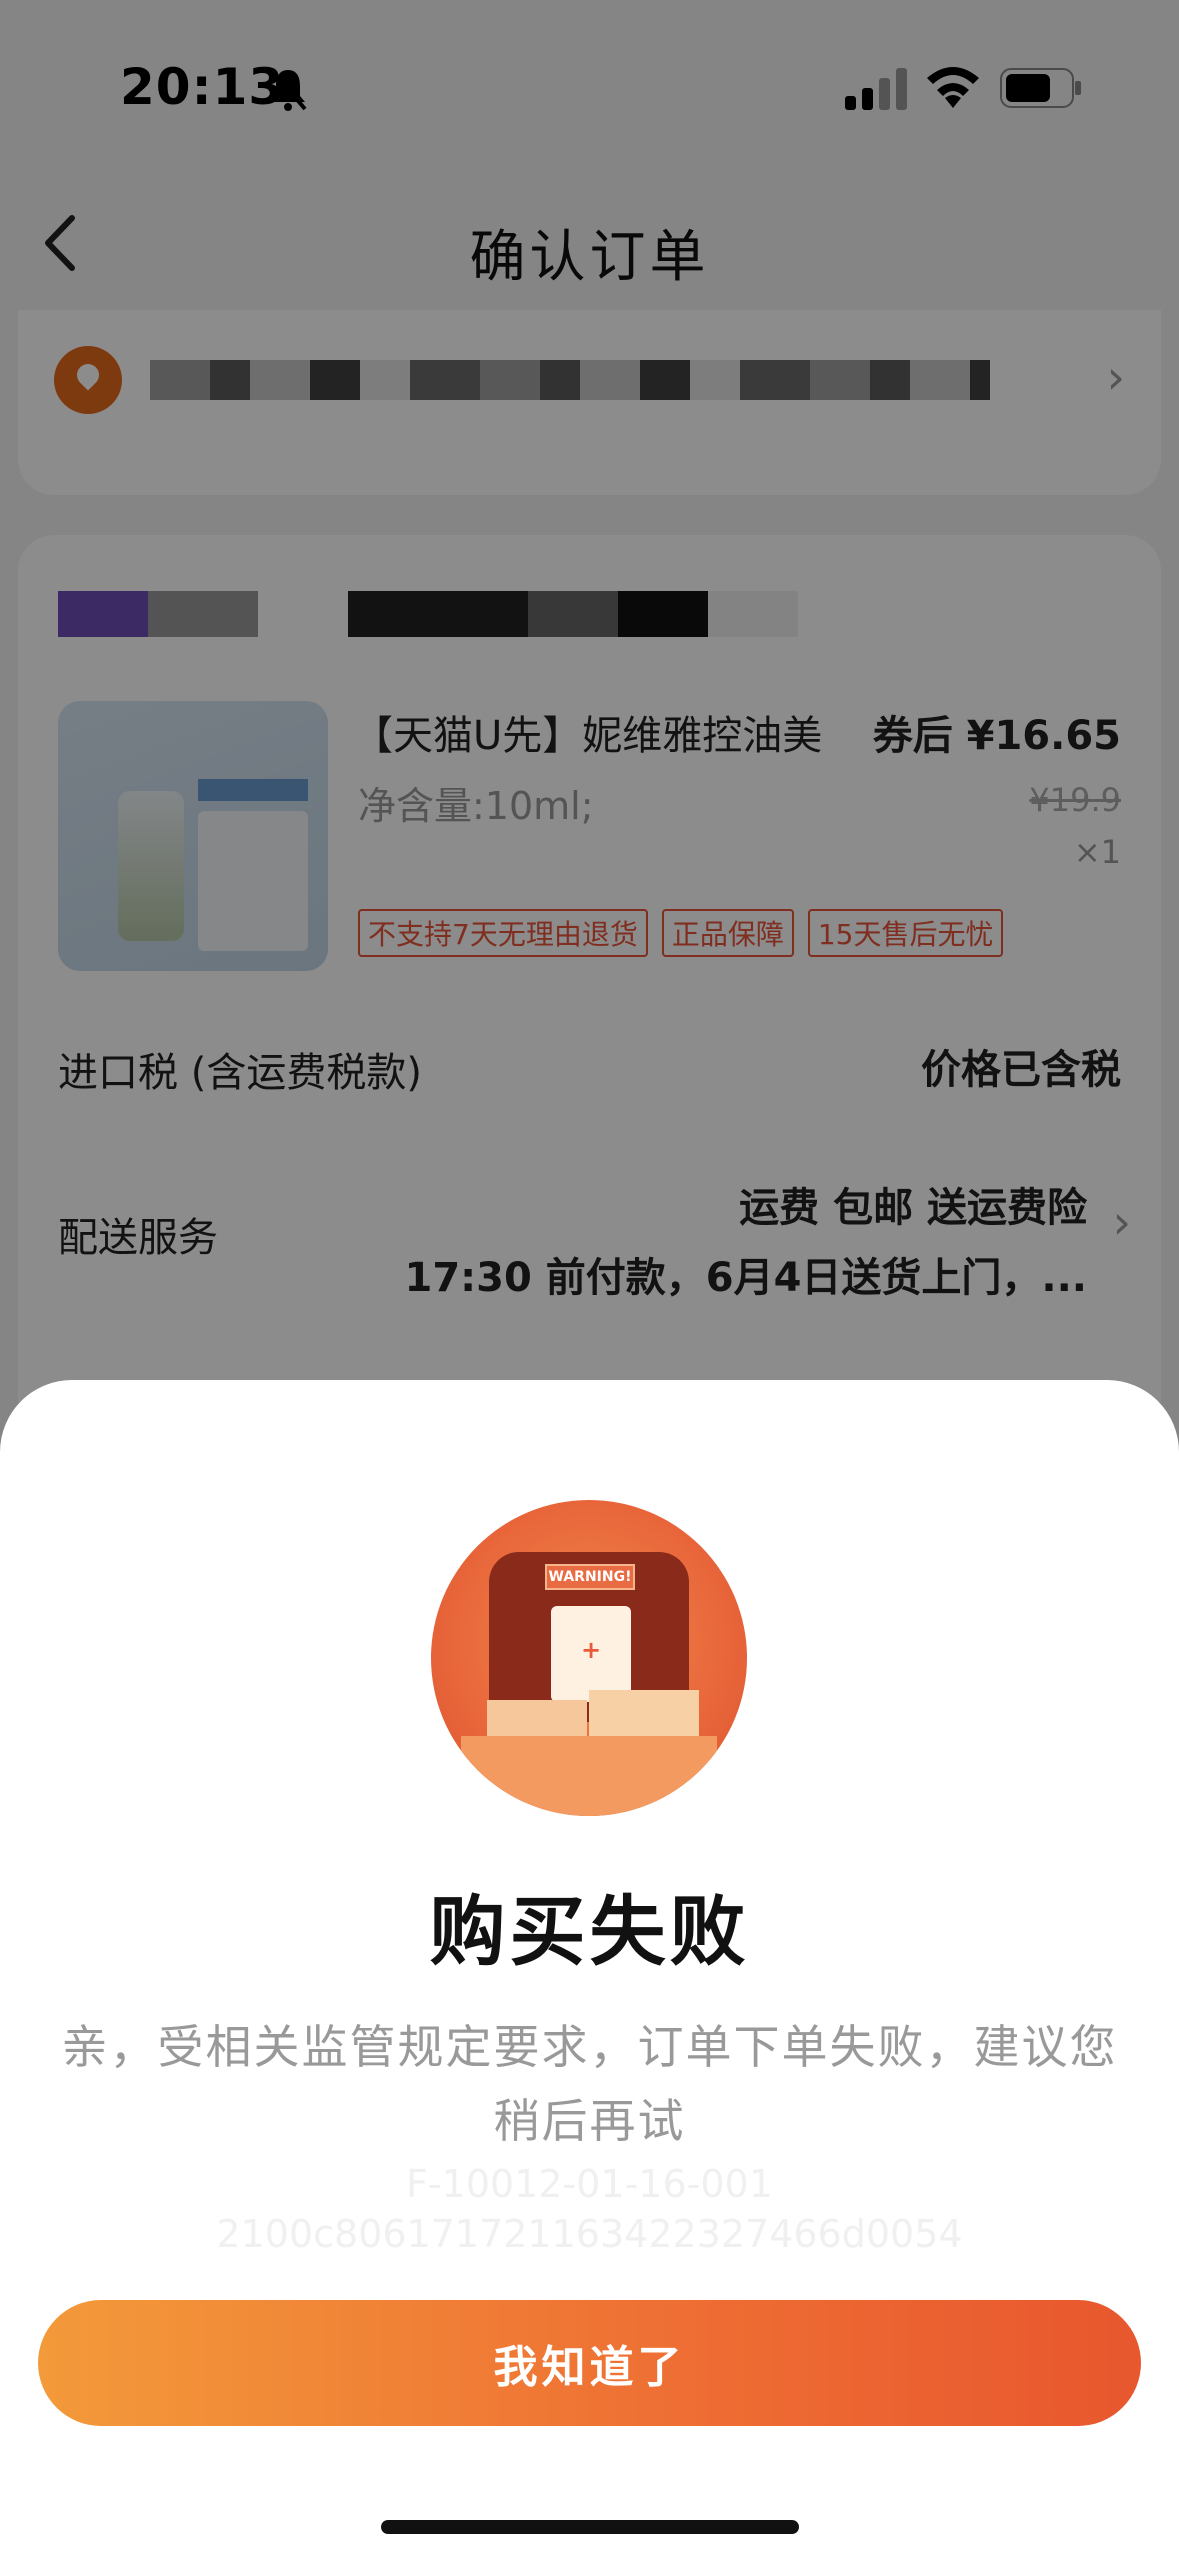 This screenshot has width=1179, height=2556. Describe the element at coordinates (589, 2234) in the screenshot. I see `trace-id: 2100c806171721163422327466d0054` at that location.